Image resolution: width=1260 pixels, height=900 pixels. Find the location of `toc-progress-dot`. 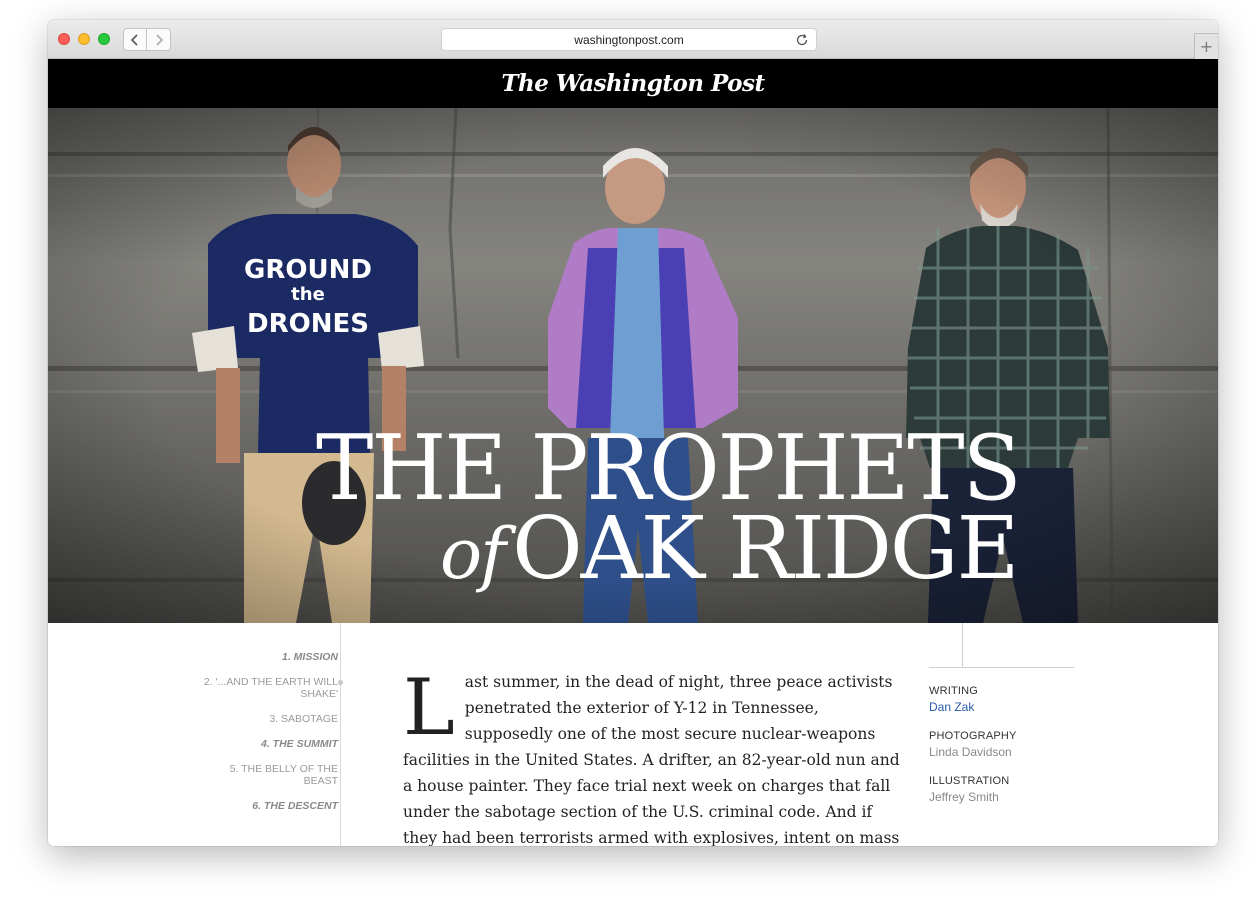

toc-progress-dot is located at coordinates (340, 682).